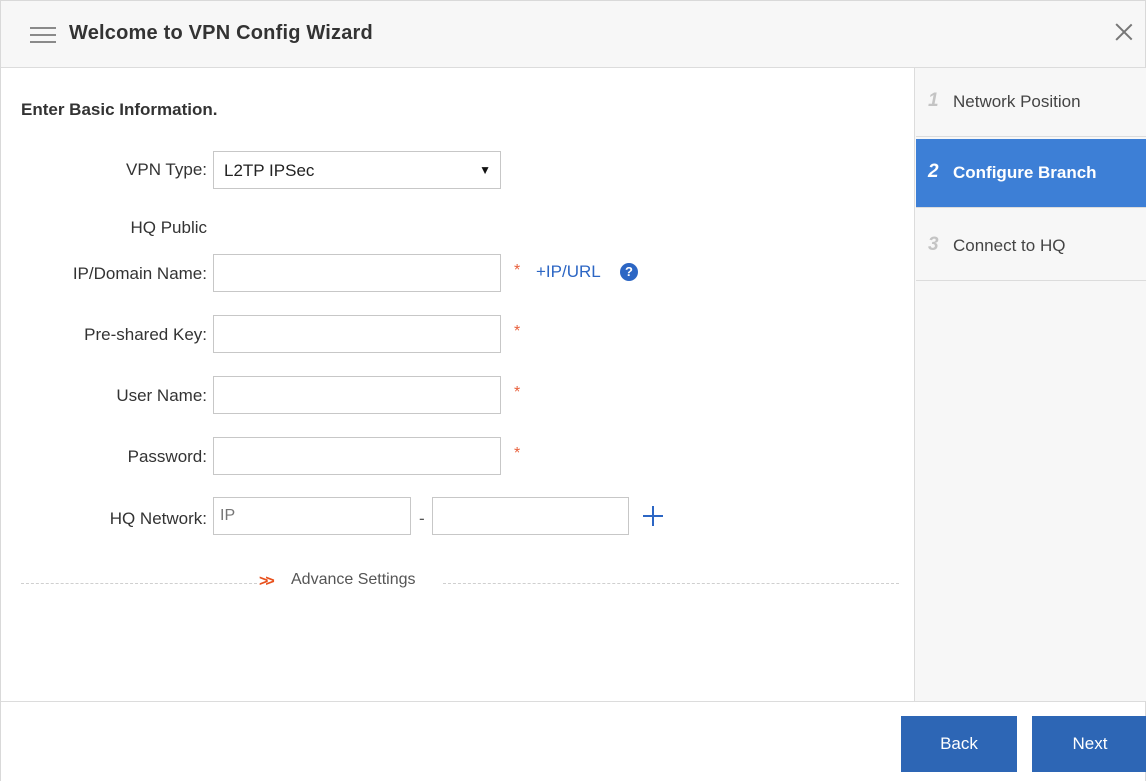 The width and height of the screenshot is (1146, 782). Describe the element at coordinates (357, 273) in the screenshot. I see `hq-public-ip-input` at that location.